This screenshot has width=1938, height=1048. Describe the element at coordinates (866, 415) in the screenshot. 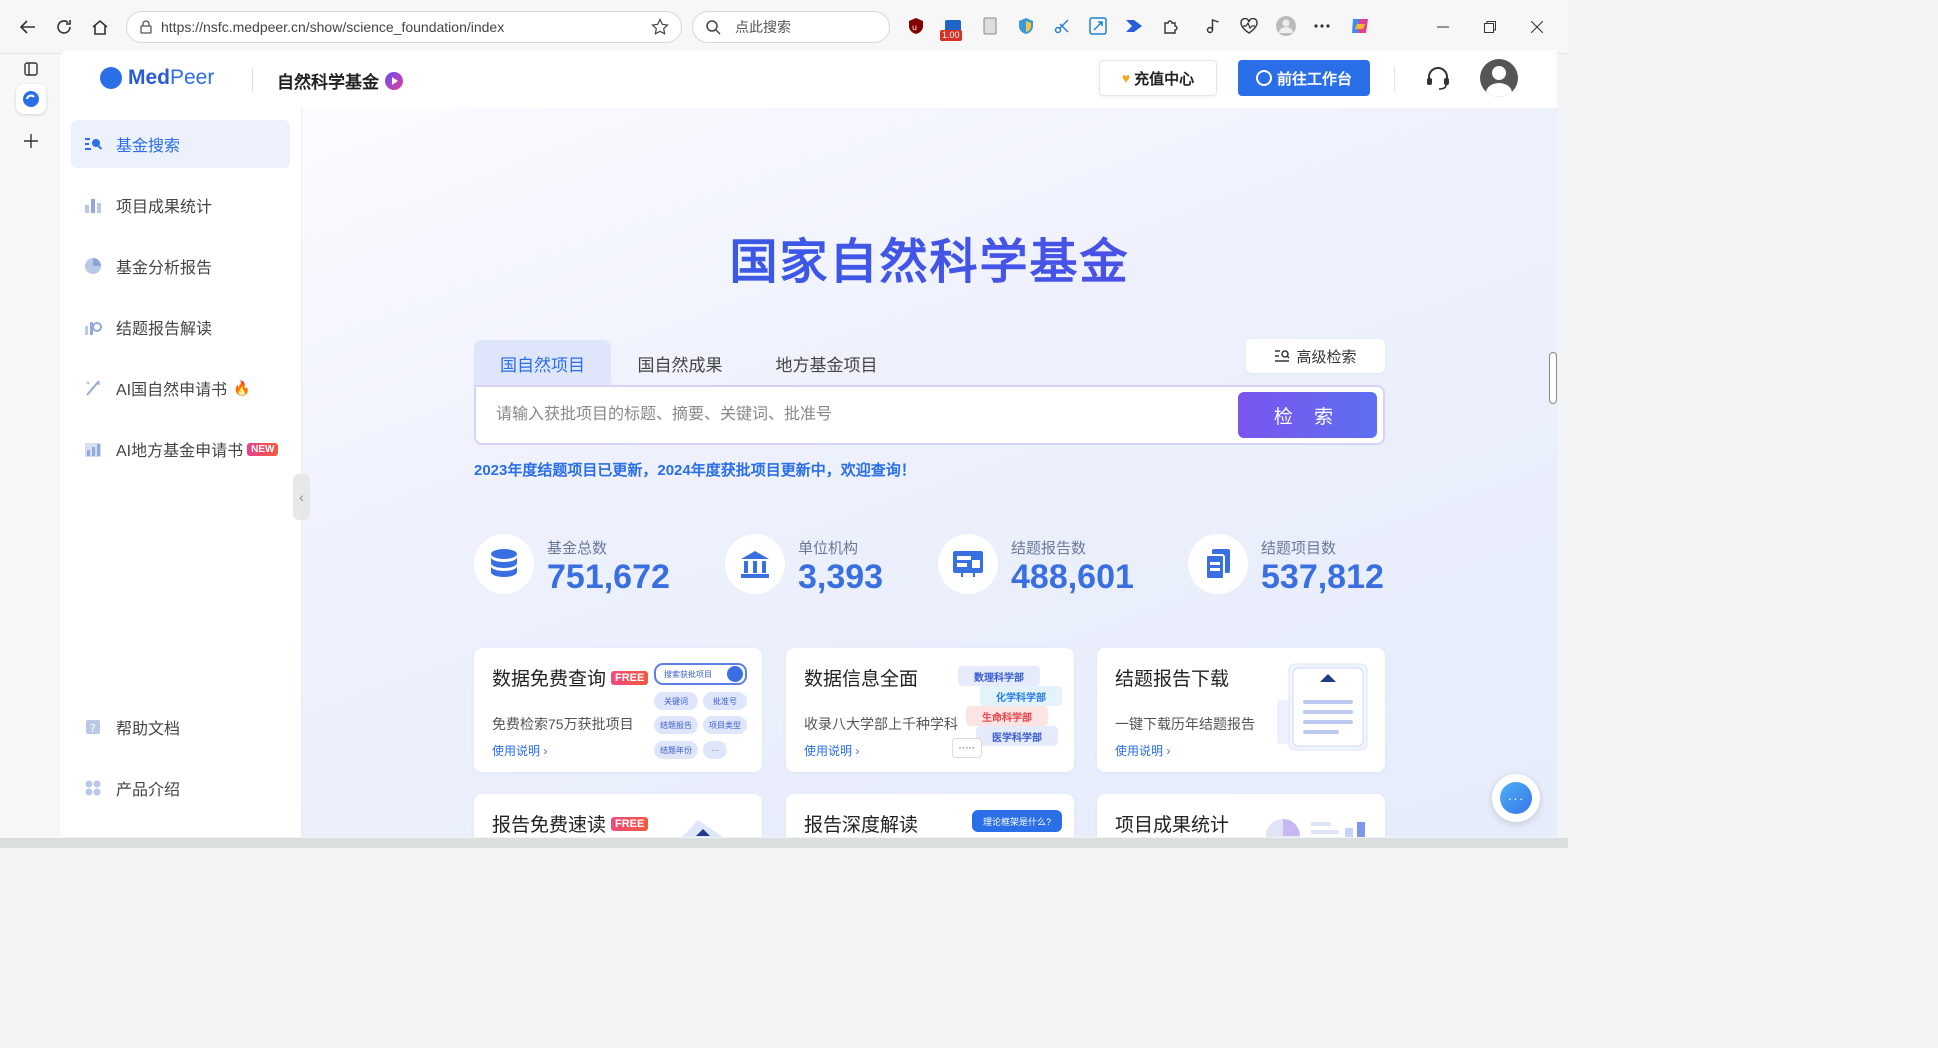

I see `fund-search-input` at that location.